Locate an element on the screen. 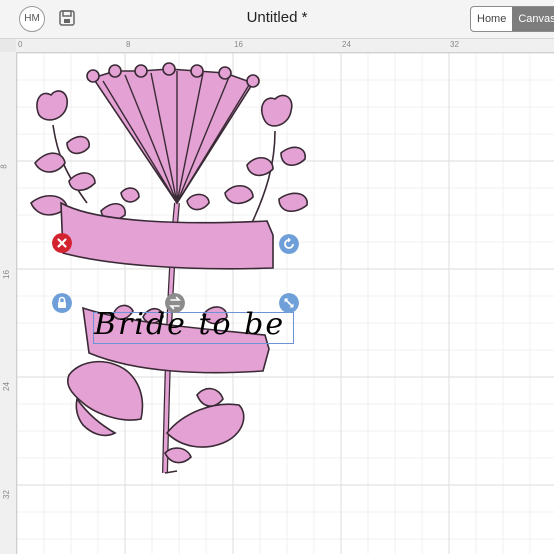 The height and width of the screenshot is (554, 554). ruler-label: 0 is located at coordinates (20, 44).